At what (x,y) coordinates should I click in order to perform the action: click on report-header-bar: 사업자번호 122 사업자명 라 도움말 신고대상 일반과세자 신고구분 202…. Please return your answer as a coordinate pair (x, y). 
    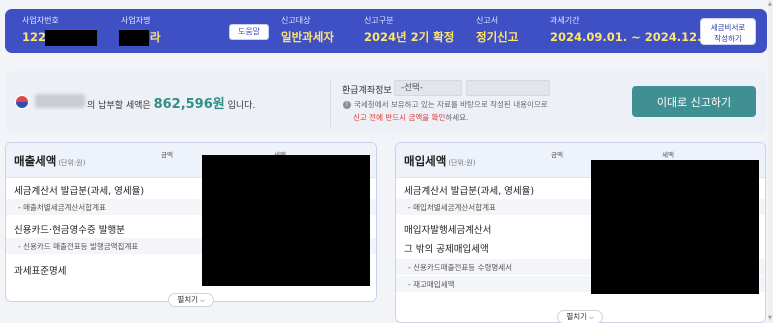
    Looking at the image, I should click on (386, 31).